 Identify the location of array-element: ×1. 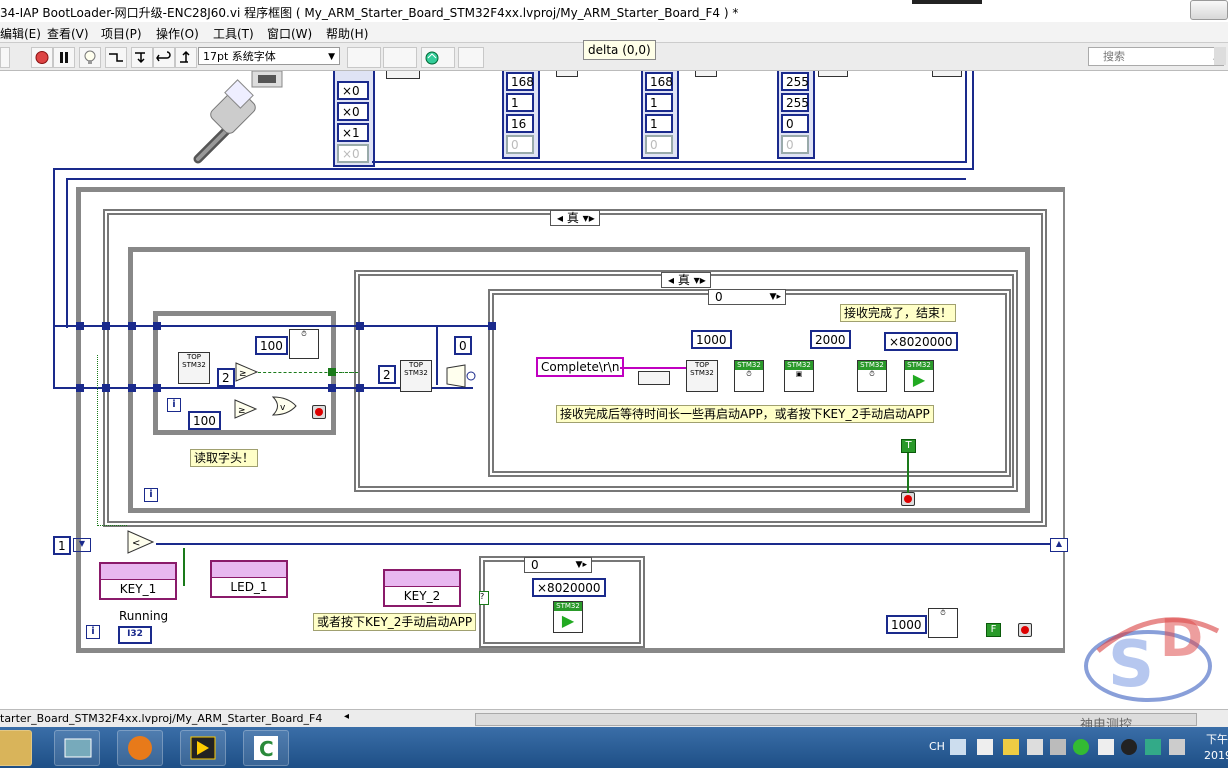
(353, 132).